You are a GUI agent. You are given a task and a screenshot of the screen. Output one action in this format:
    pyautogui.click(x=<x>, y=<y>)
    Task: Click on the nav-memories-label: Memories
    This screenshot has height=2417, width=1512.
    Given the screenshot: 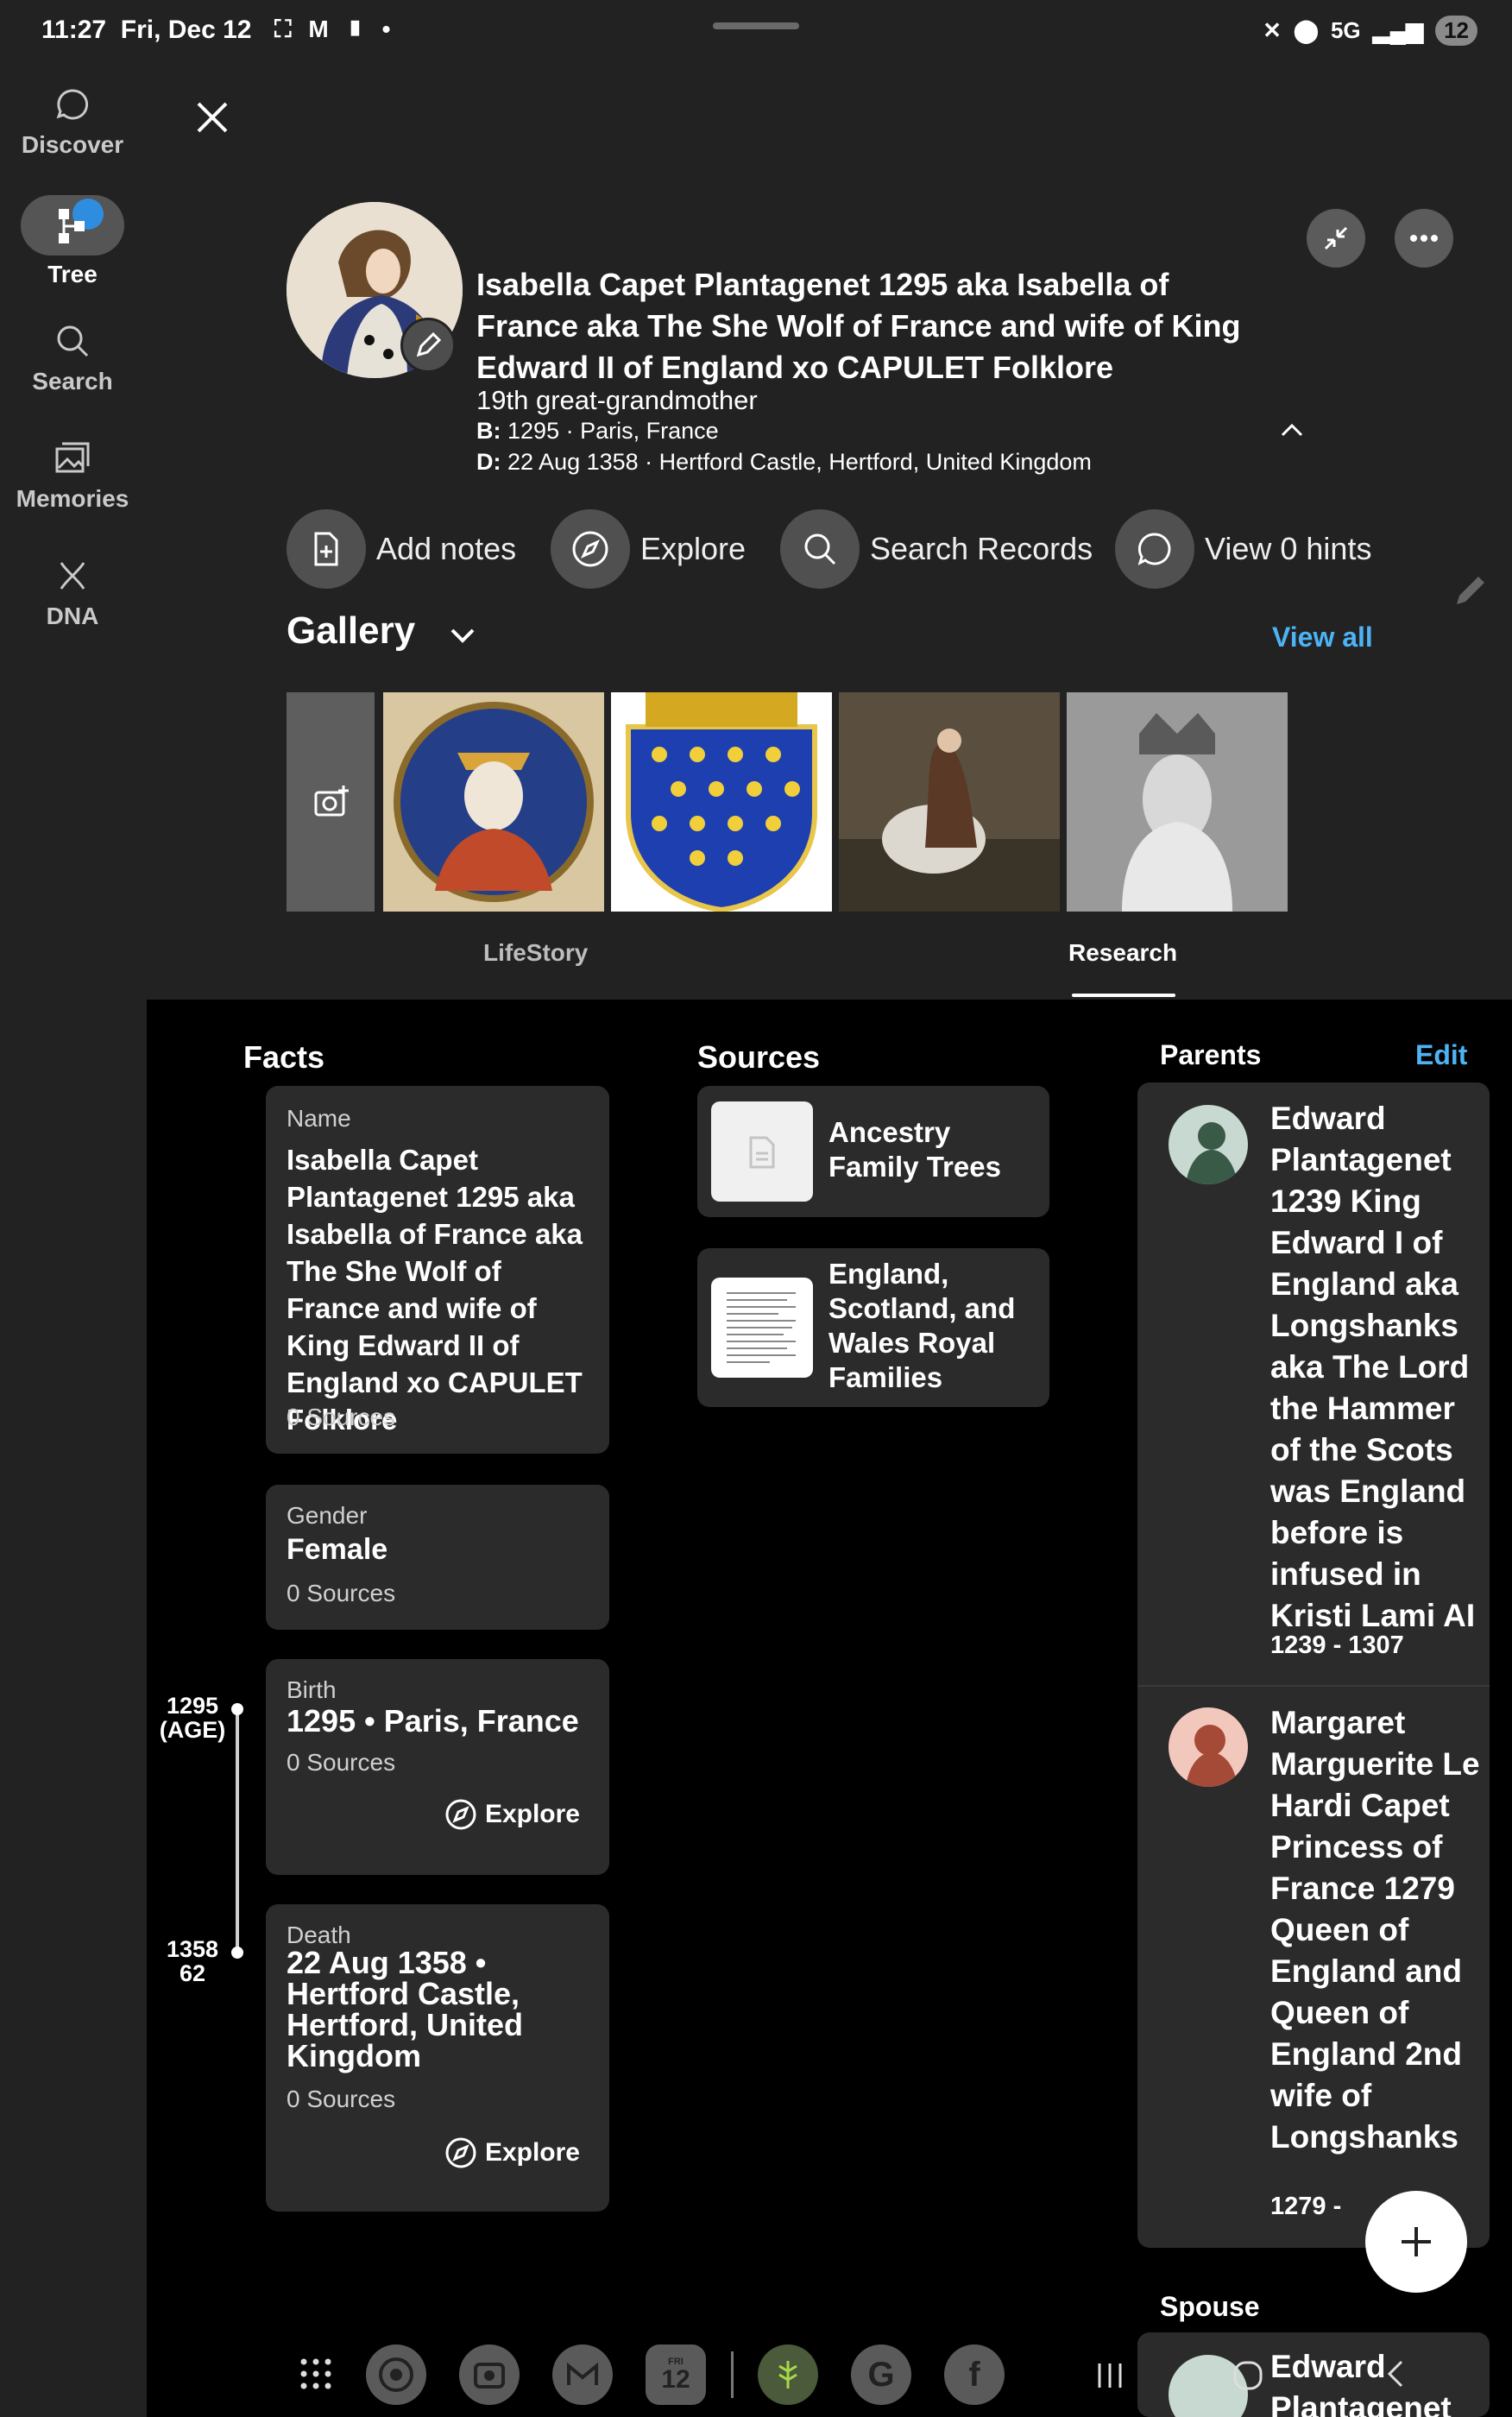 What is the action you would take?
    pyautogui.click(x=73, y=498)
    